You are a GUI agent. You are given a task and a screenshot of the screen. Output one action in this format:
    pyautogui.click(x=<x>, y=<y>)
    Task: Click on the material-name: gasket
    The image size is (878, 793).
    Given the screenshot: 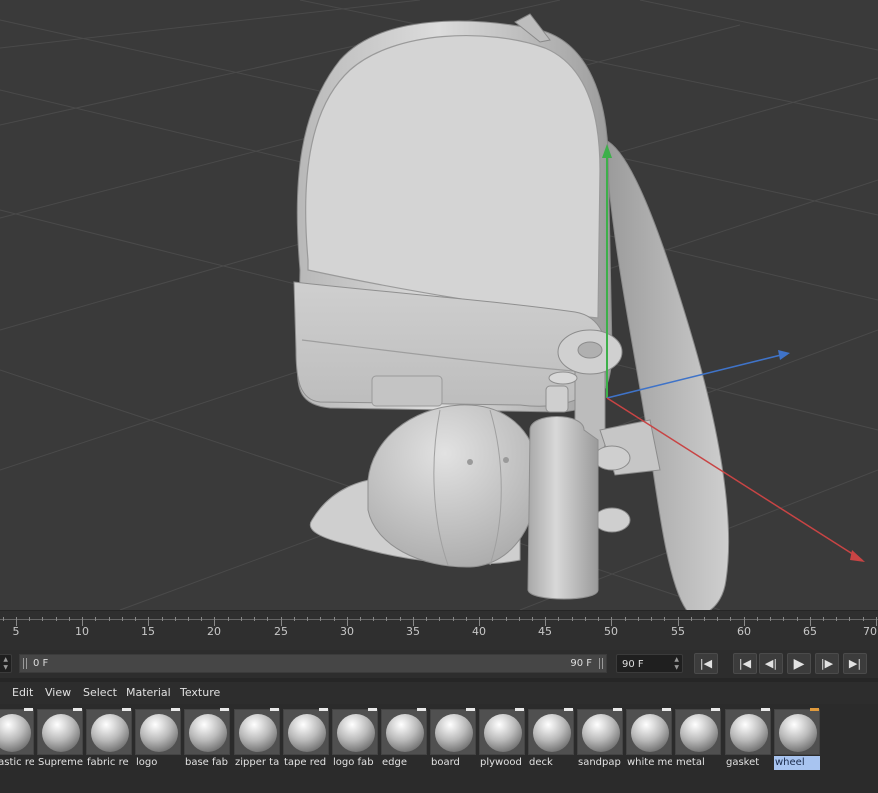 What is the action you would take?
    pyautogui.click(x=743, y=762)
    